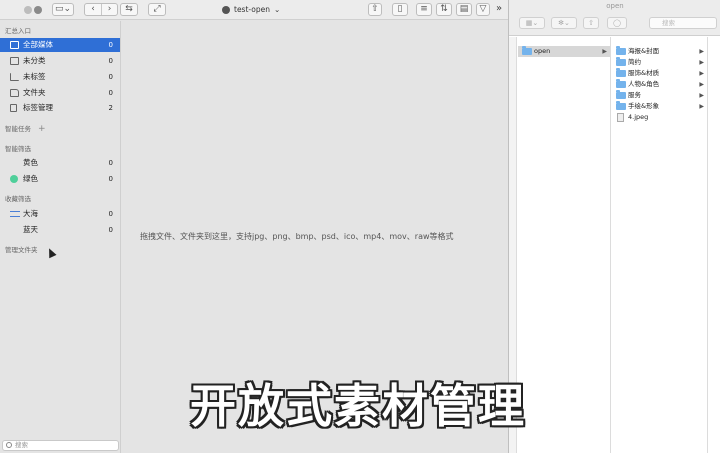  What do you see at coordinates (659, 51) in the screenshot?
I see `finder-row-folder: 海报&封面 ▶` at bounding box center [659, 51].